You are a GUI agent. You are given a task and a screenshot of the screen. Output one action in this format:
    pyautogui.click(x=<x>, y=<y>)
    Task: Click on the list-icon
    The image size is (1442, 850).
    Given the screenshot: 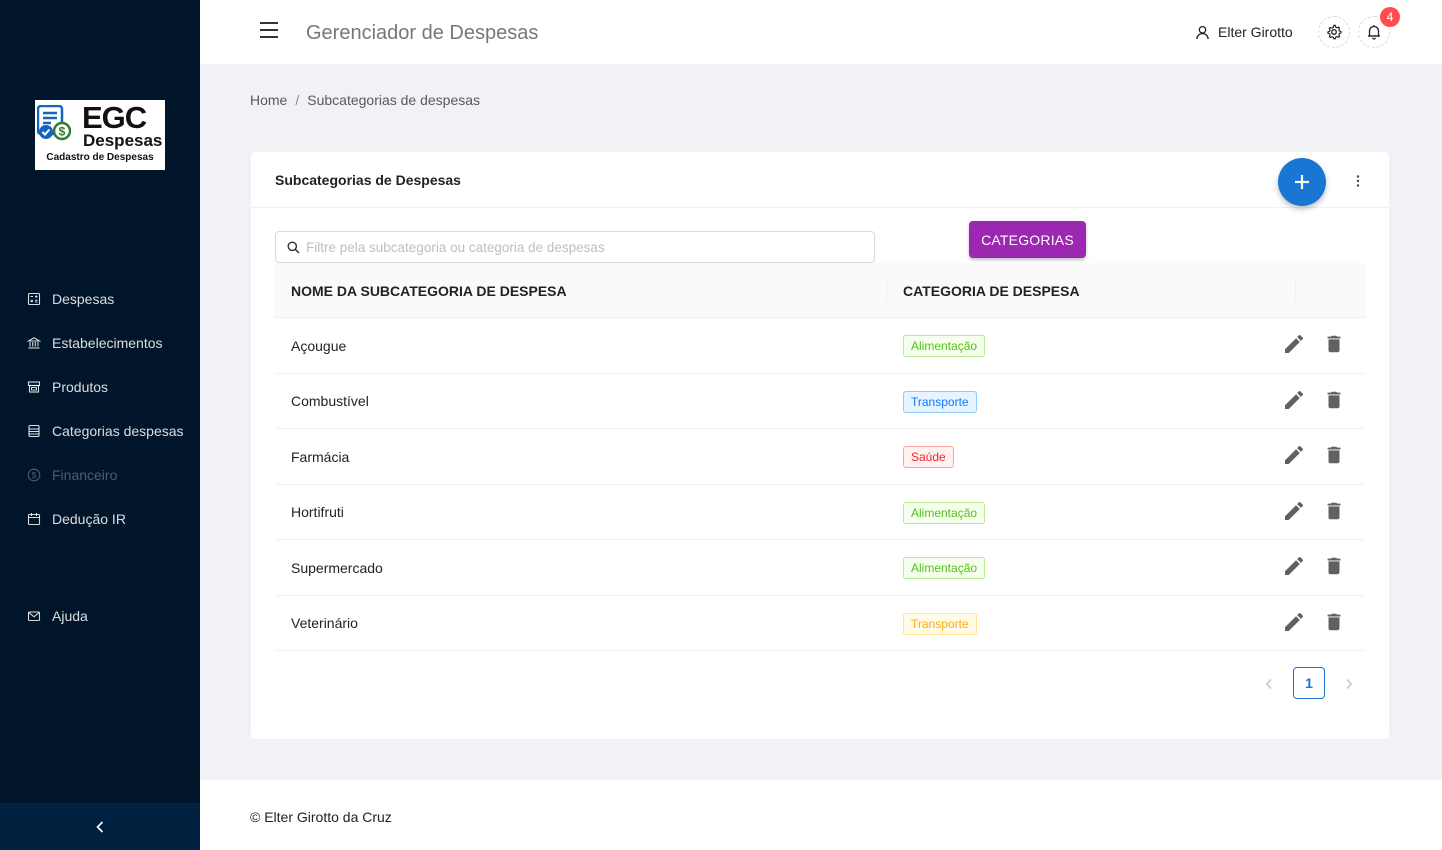 What is the action you would take?
    pyautogui.click(x=34, y=431)
    